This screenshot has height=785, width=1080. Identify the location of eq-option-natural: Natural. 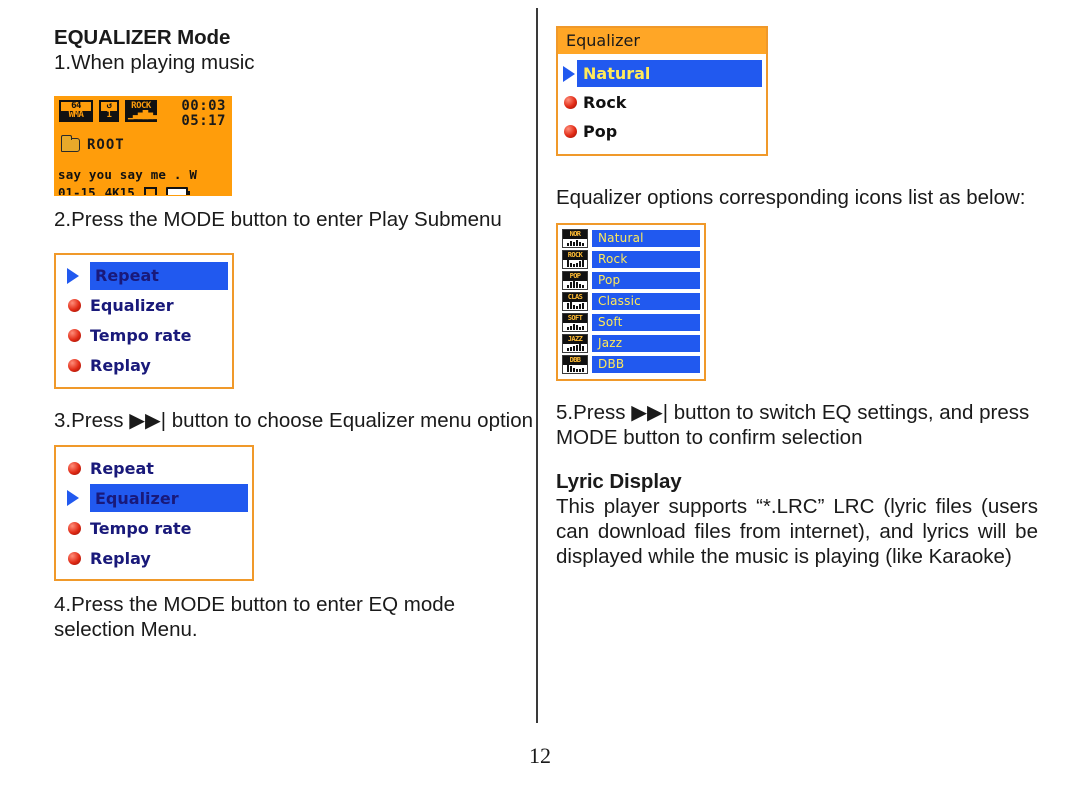
(662, 73).